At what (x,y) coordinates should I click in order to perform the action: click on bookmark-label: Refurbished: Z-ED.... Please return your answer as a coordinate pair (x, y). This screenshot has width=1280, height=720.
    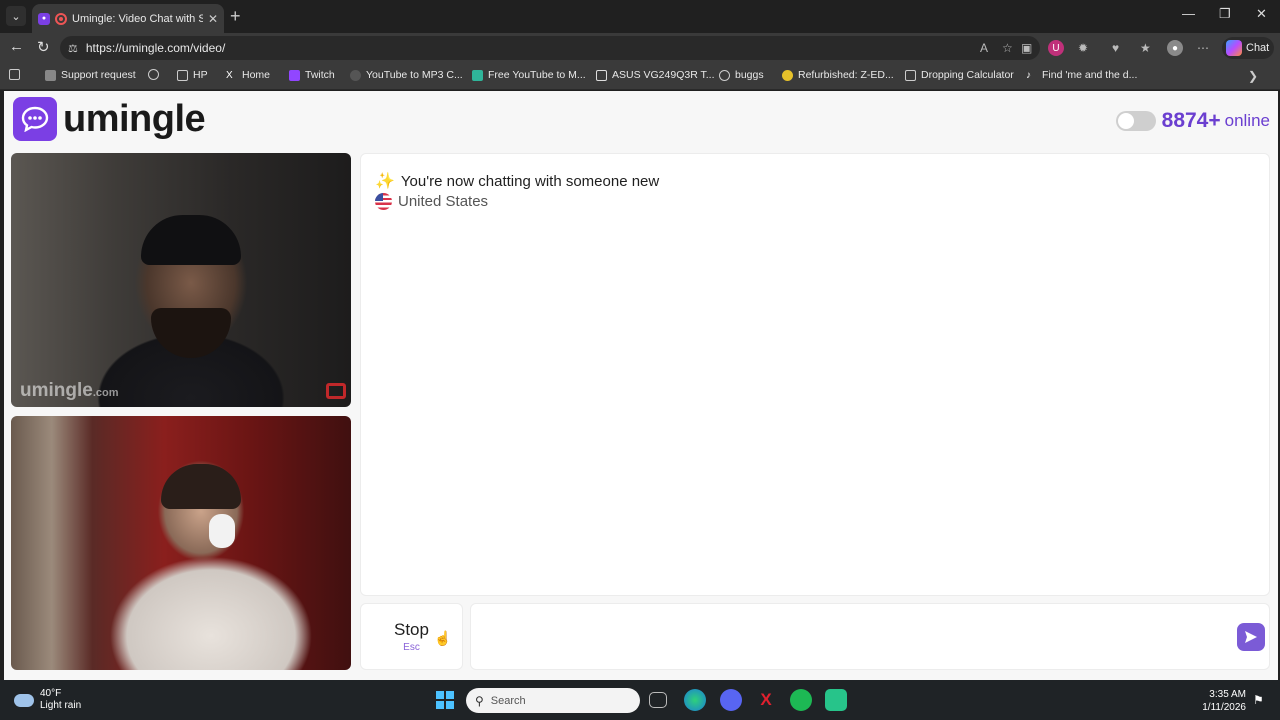
    Looking at the image, I should click on (846, 75).